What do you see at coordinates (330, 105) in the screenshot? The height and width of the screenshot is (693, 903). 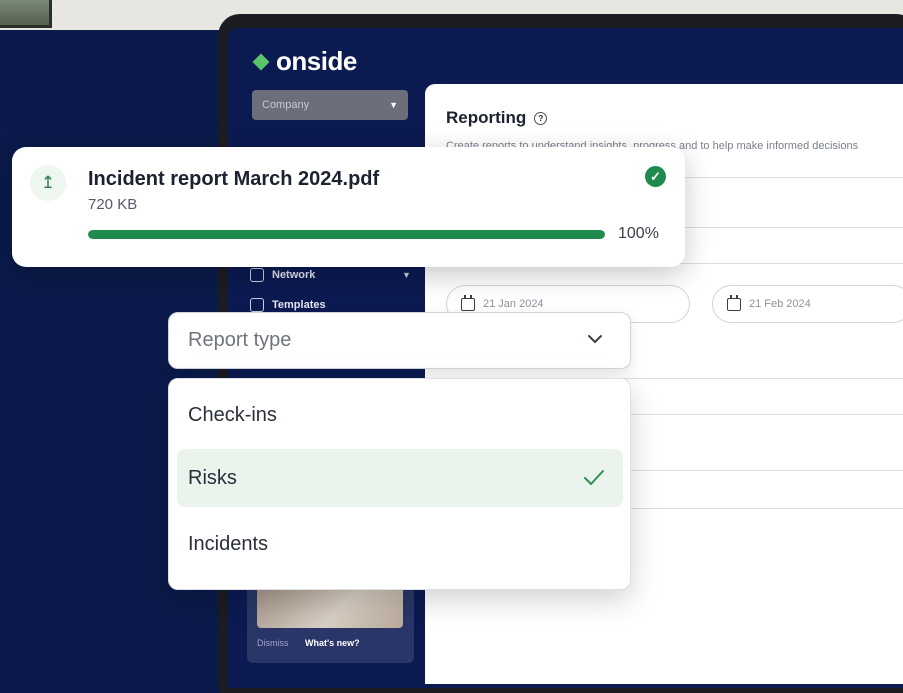 I see `company-select: Company ▼` at bounding box center [330, 105].